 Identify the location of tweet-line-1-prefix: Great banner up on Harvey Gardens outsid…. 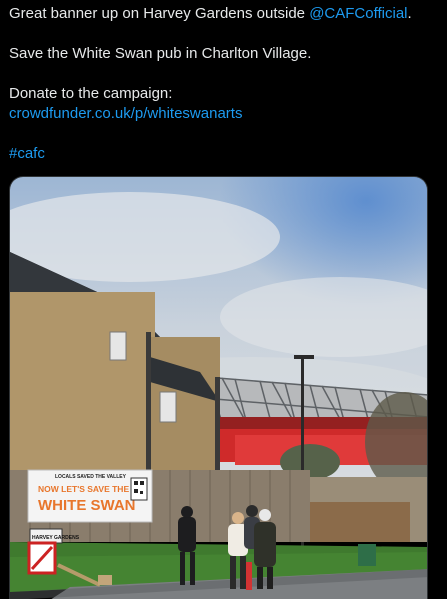
(159, 13).